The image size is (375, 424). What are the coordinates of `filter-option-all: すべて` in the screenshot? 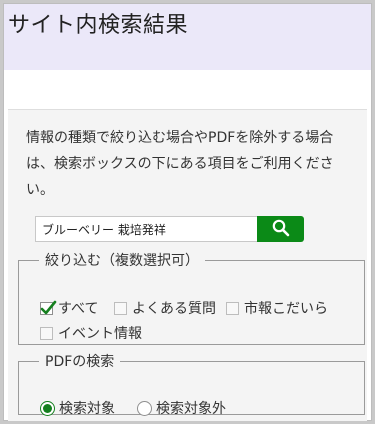 It's located at (69, 308).